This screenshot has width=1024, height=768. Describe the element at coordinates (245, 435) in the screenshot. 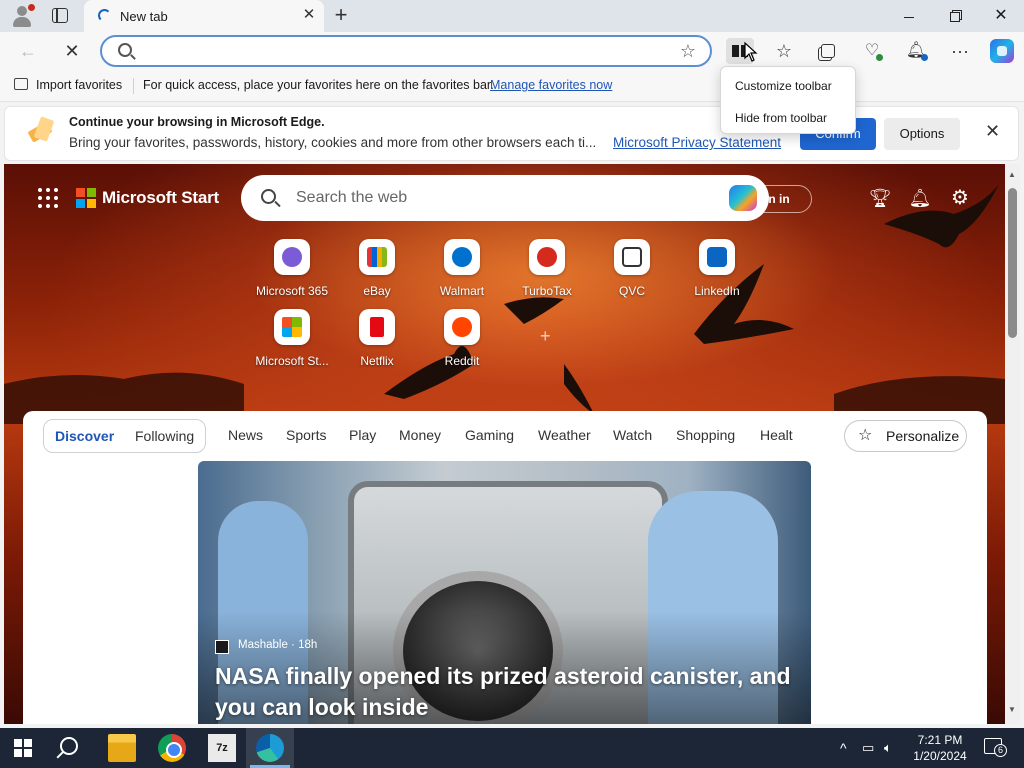

I see `tab-news: News` at that location.